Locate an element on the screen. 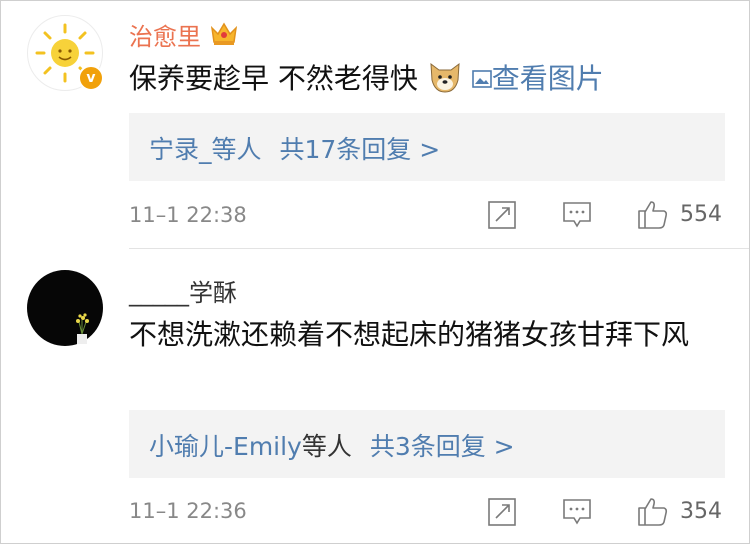 The height and width of the screenshot is (545, 750). username: _____学酥 is located at coordinates (183, 290).